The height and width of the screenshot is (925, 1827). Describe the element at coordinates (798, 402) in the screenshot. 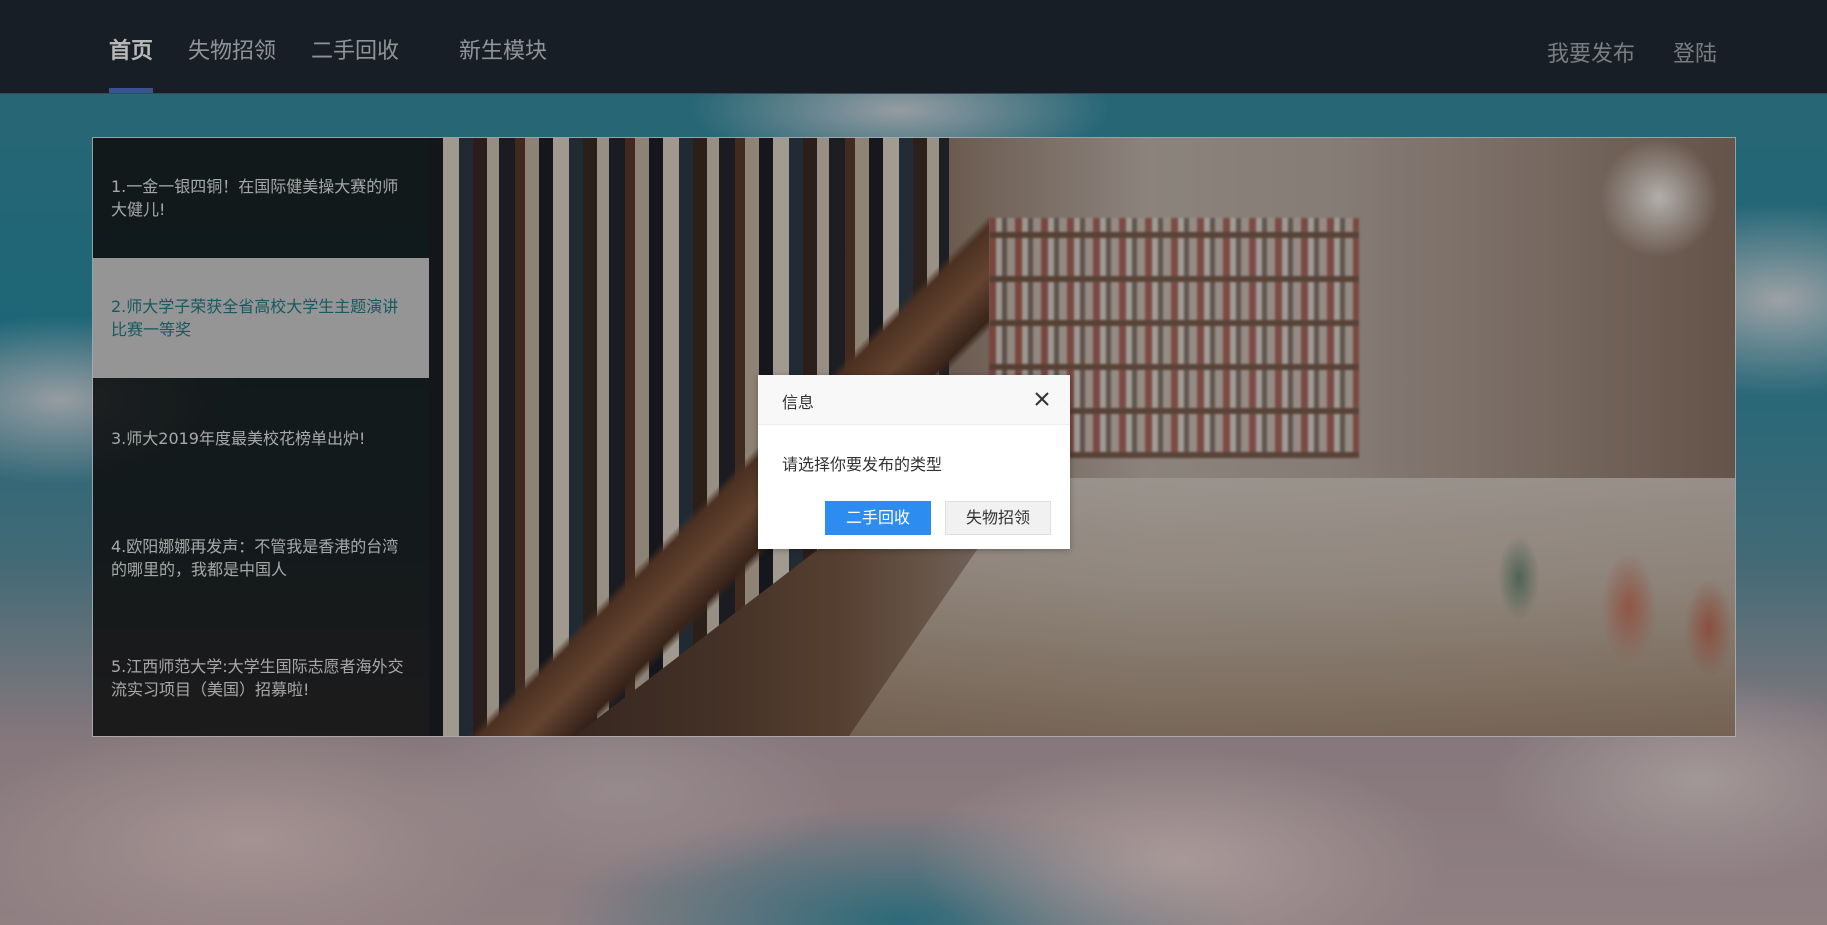

I see `dialog-title: 信息` at that location.